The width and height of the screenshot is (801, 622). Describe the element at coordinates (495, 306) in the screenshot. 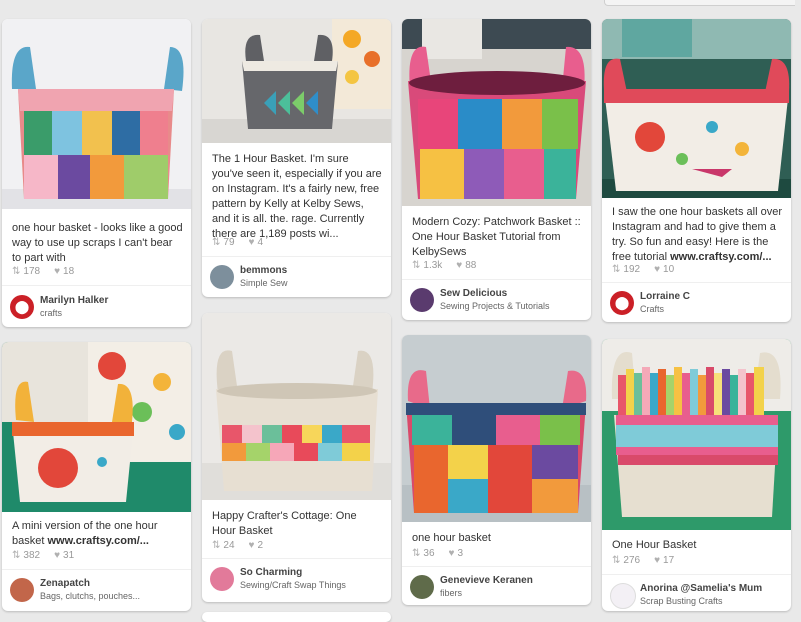

I see `board-name: Sewing Projects & Tutorials` at that location.